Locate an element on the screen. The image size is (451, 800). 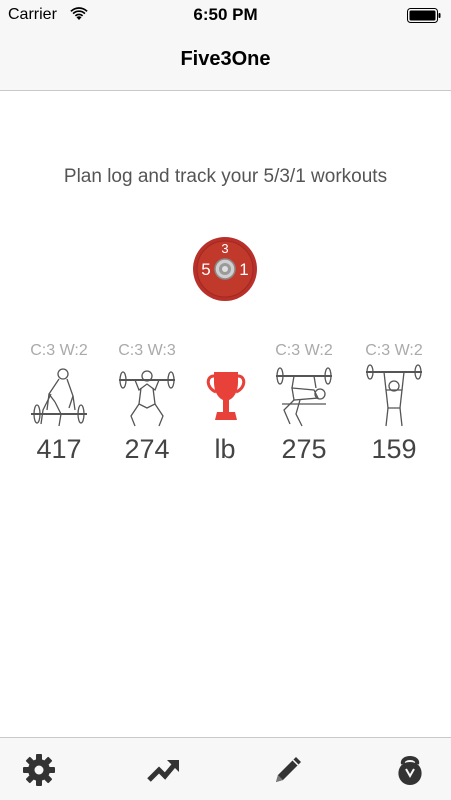
tab-progress is located at coordinates (163, 770).